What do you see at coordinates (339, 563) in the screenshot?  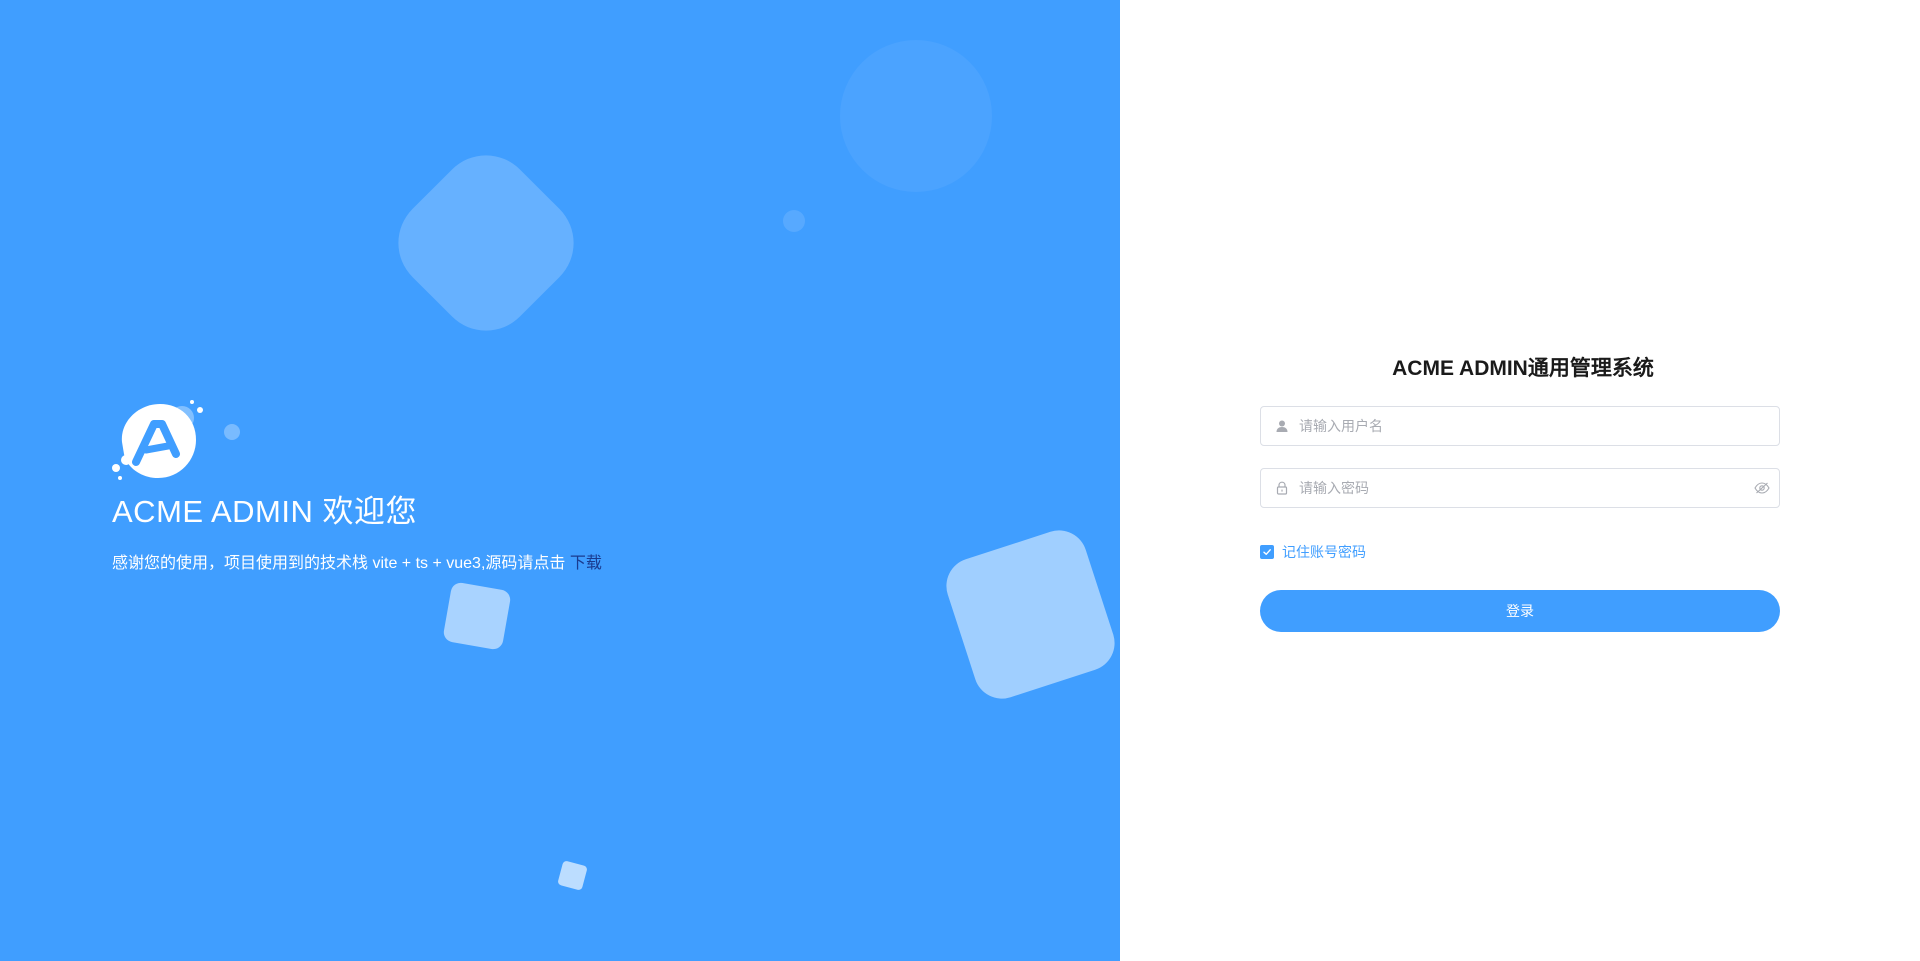 I see `welcome-description-text: 感谢您的使用，项目使用到的技术栈 vite + ts + vue3,源码请点击` at bounding box center [339, 563].